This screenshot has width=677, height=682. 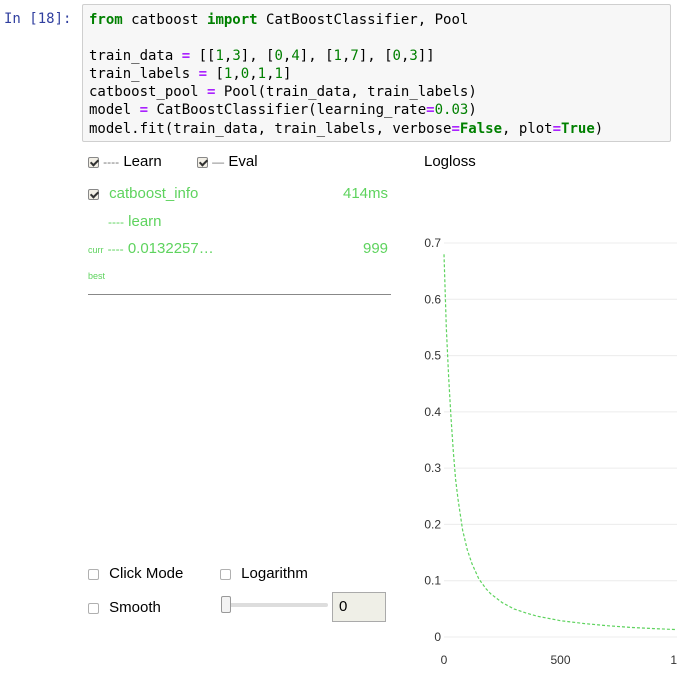 I want to click on legend-learn: ---- Learn, so click(x=125, y=161).